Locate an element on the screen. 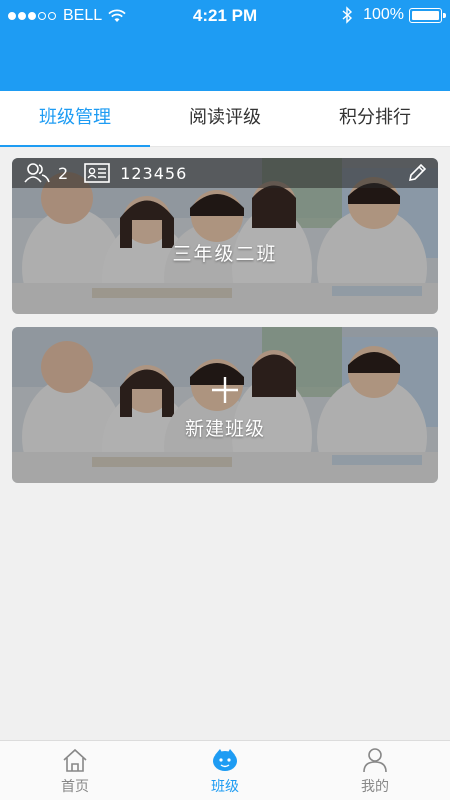 The image size is (450, 800). new-class-label: 新建班级 is located at coordinates (224, 429).